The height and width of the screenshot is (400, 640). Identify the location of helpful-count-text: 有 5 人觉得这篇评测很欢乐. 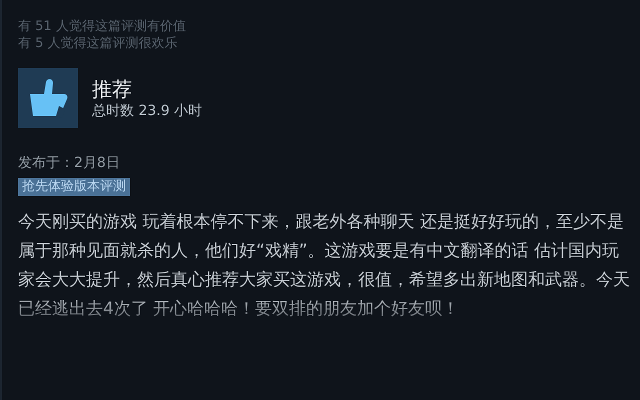
(98, 43).